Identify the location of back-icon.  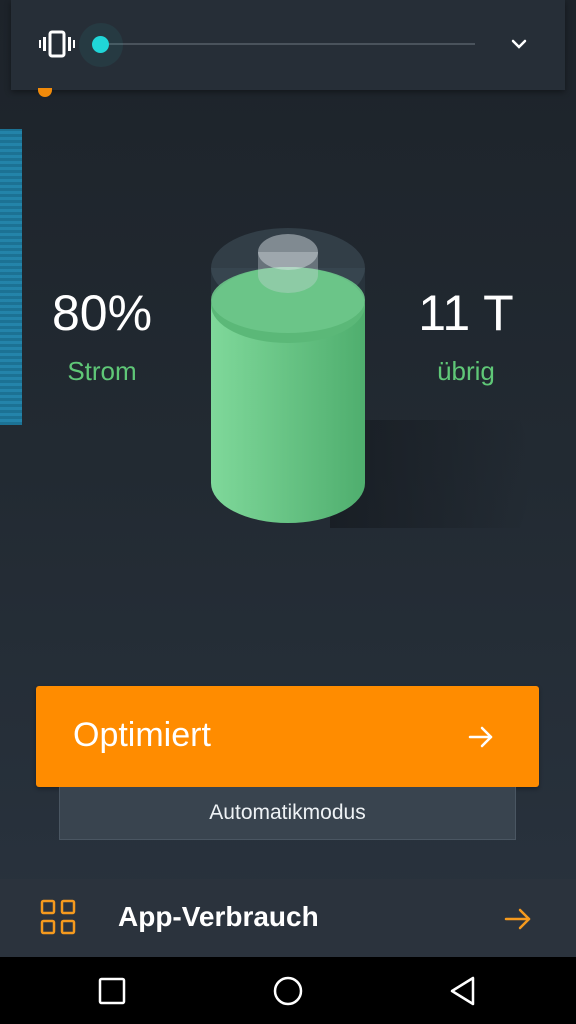
(464, 991).